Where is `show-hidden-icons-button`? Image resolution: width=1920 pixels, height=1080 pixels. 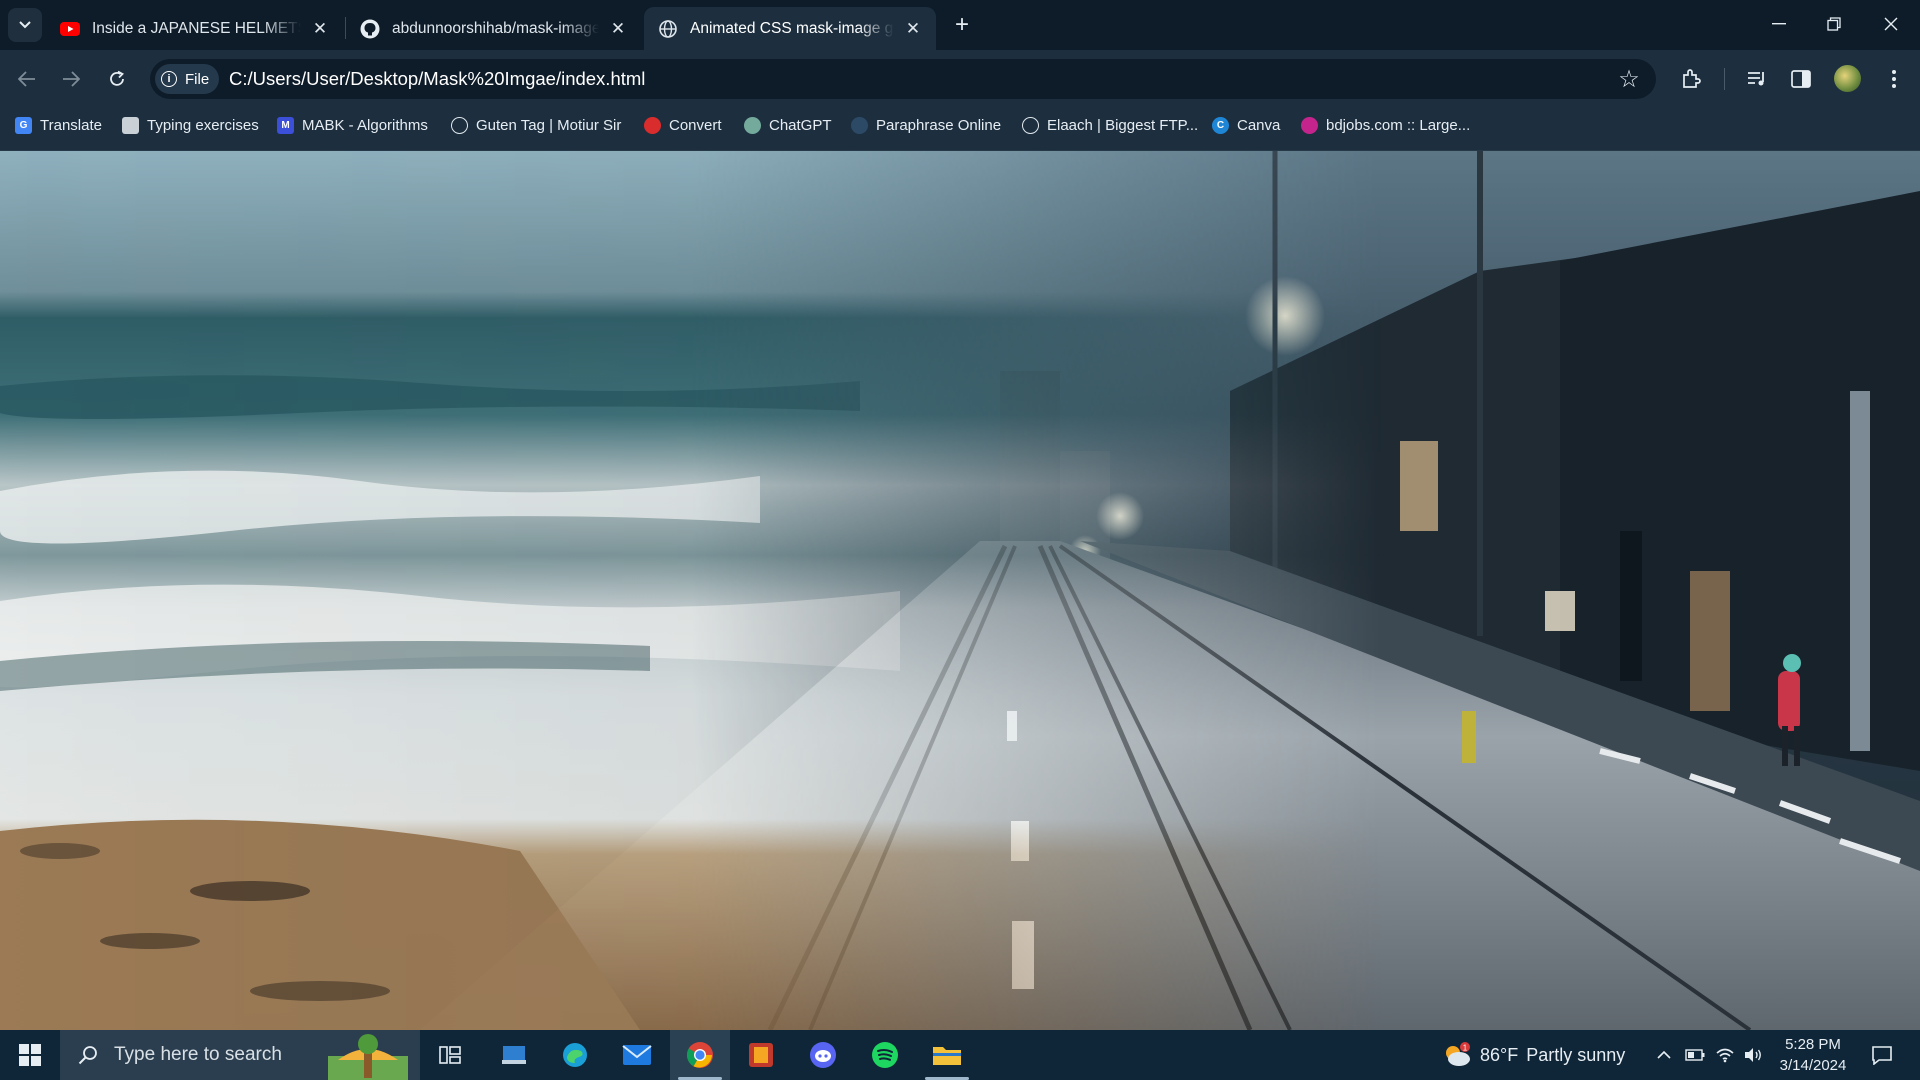
show-hidden-icons-button is located at coordinates (1664, 1055).